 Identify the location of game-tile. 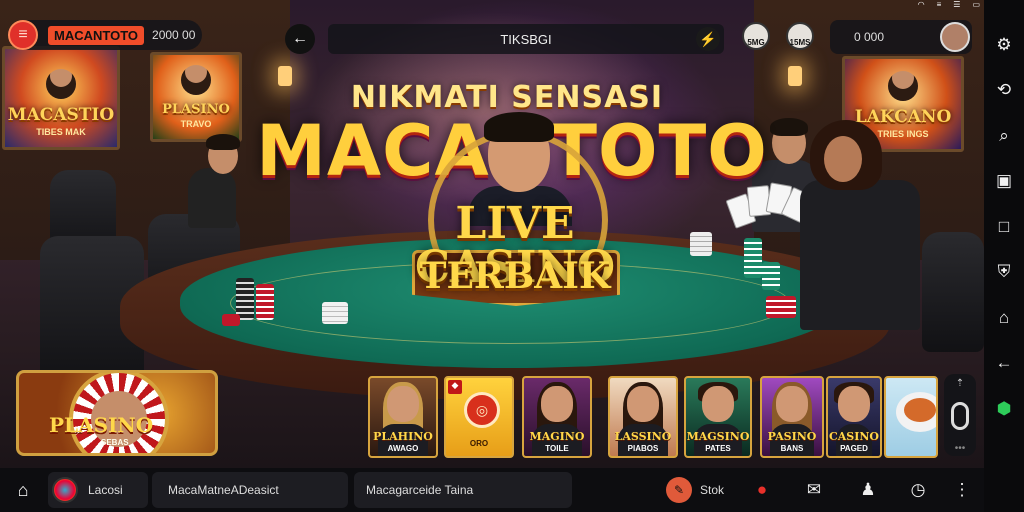
(911, 417).